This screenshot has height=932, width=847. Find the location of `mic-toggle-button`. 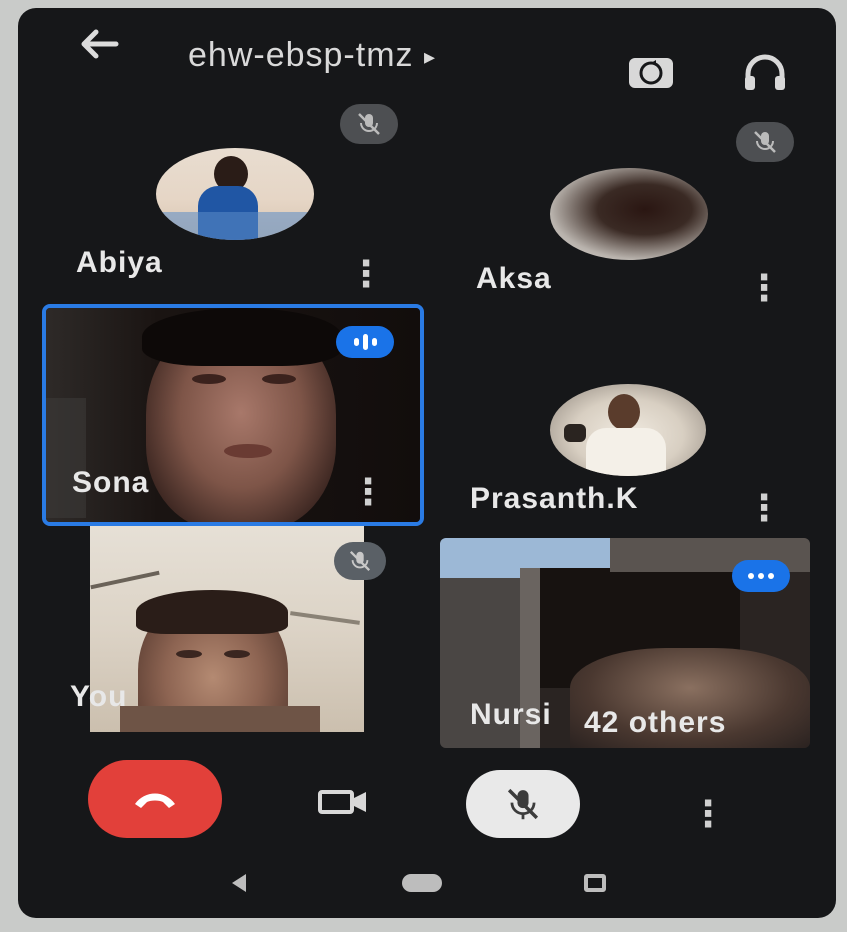

mic-toggle-button is located at coordinates (523, 804).